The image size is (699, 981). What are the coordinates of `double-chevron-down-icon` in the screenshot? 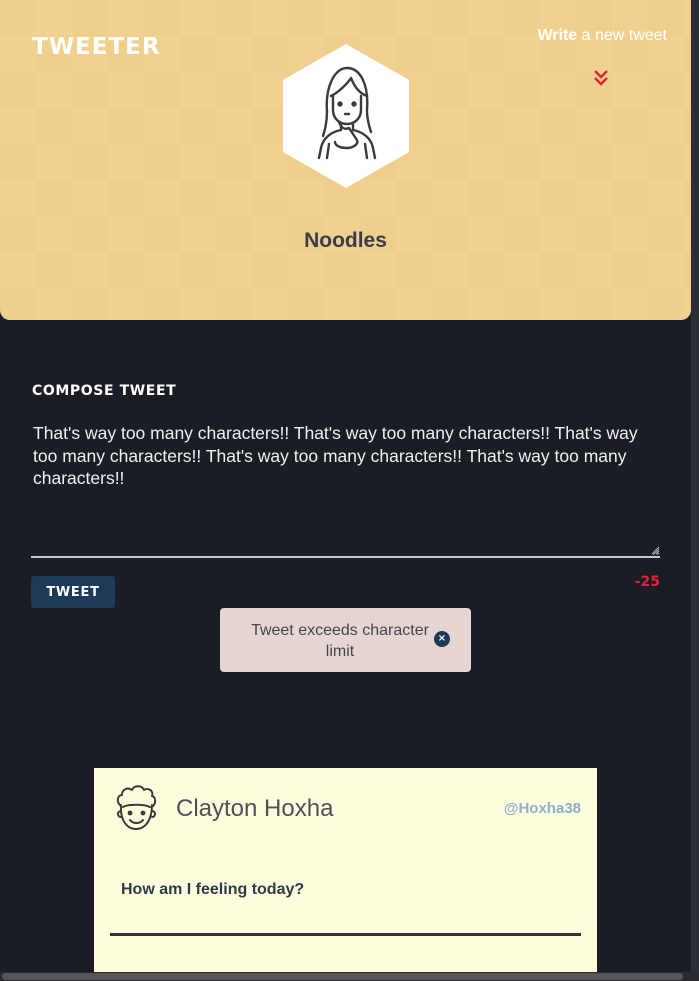 It's located at (601, 78).